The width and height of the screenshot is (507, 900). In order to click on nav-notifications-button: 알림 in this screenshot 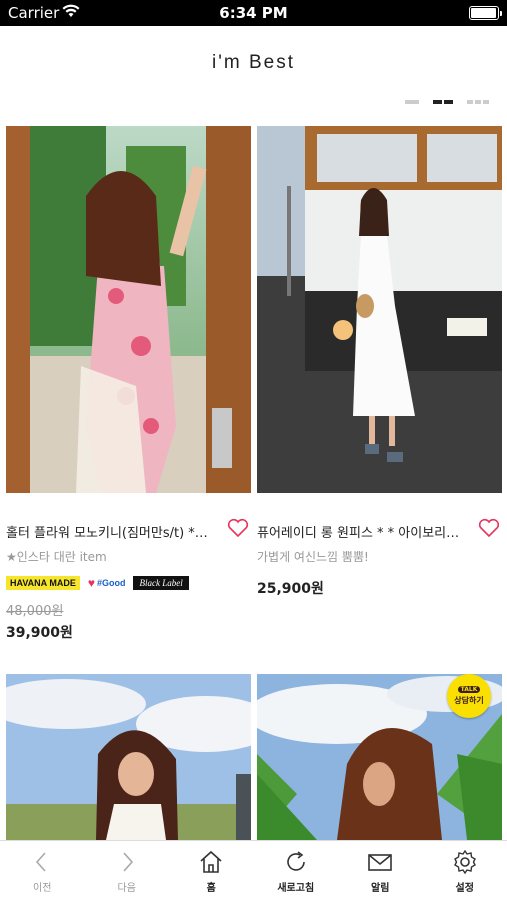, I will do `click(380, 870)`.